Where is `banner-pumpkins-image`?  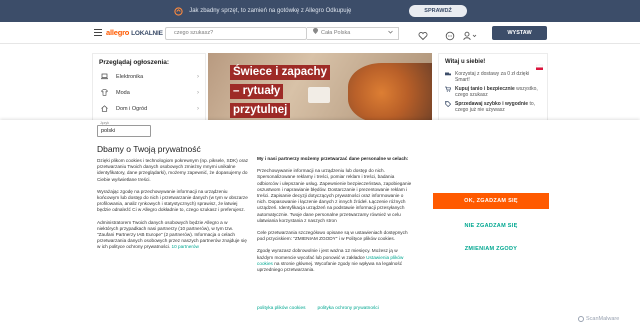
banner-pumpkins-image is located at coordinates (390, 93).